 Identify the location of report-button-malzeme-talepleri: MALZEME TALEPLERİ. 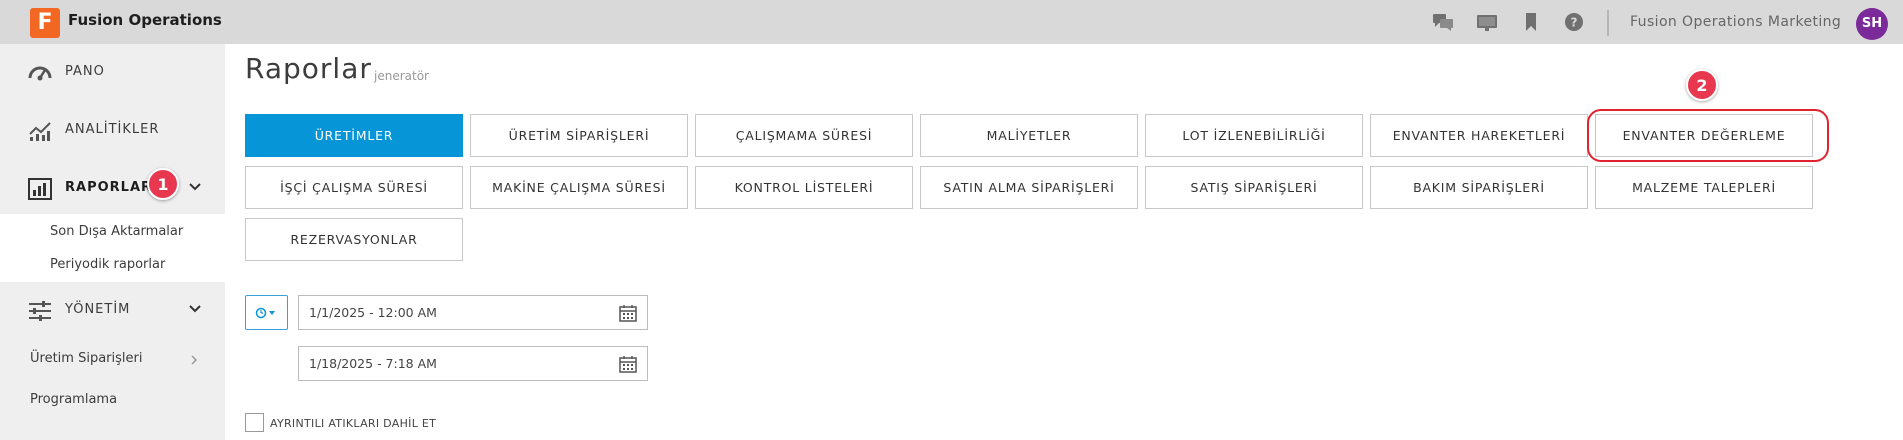
(1704, 187).